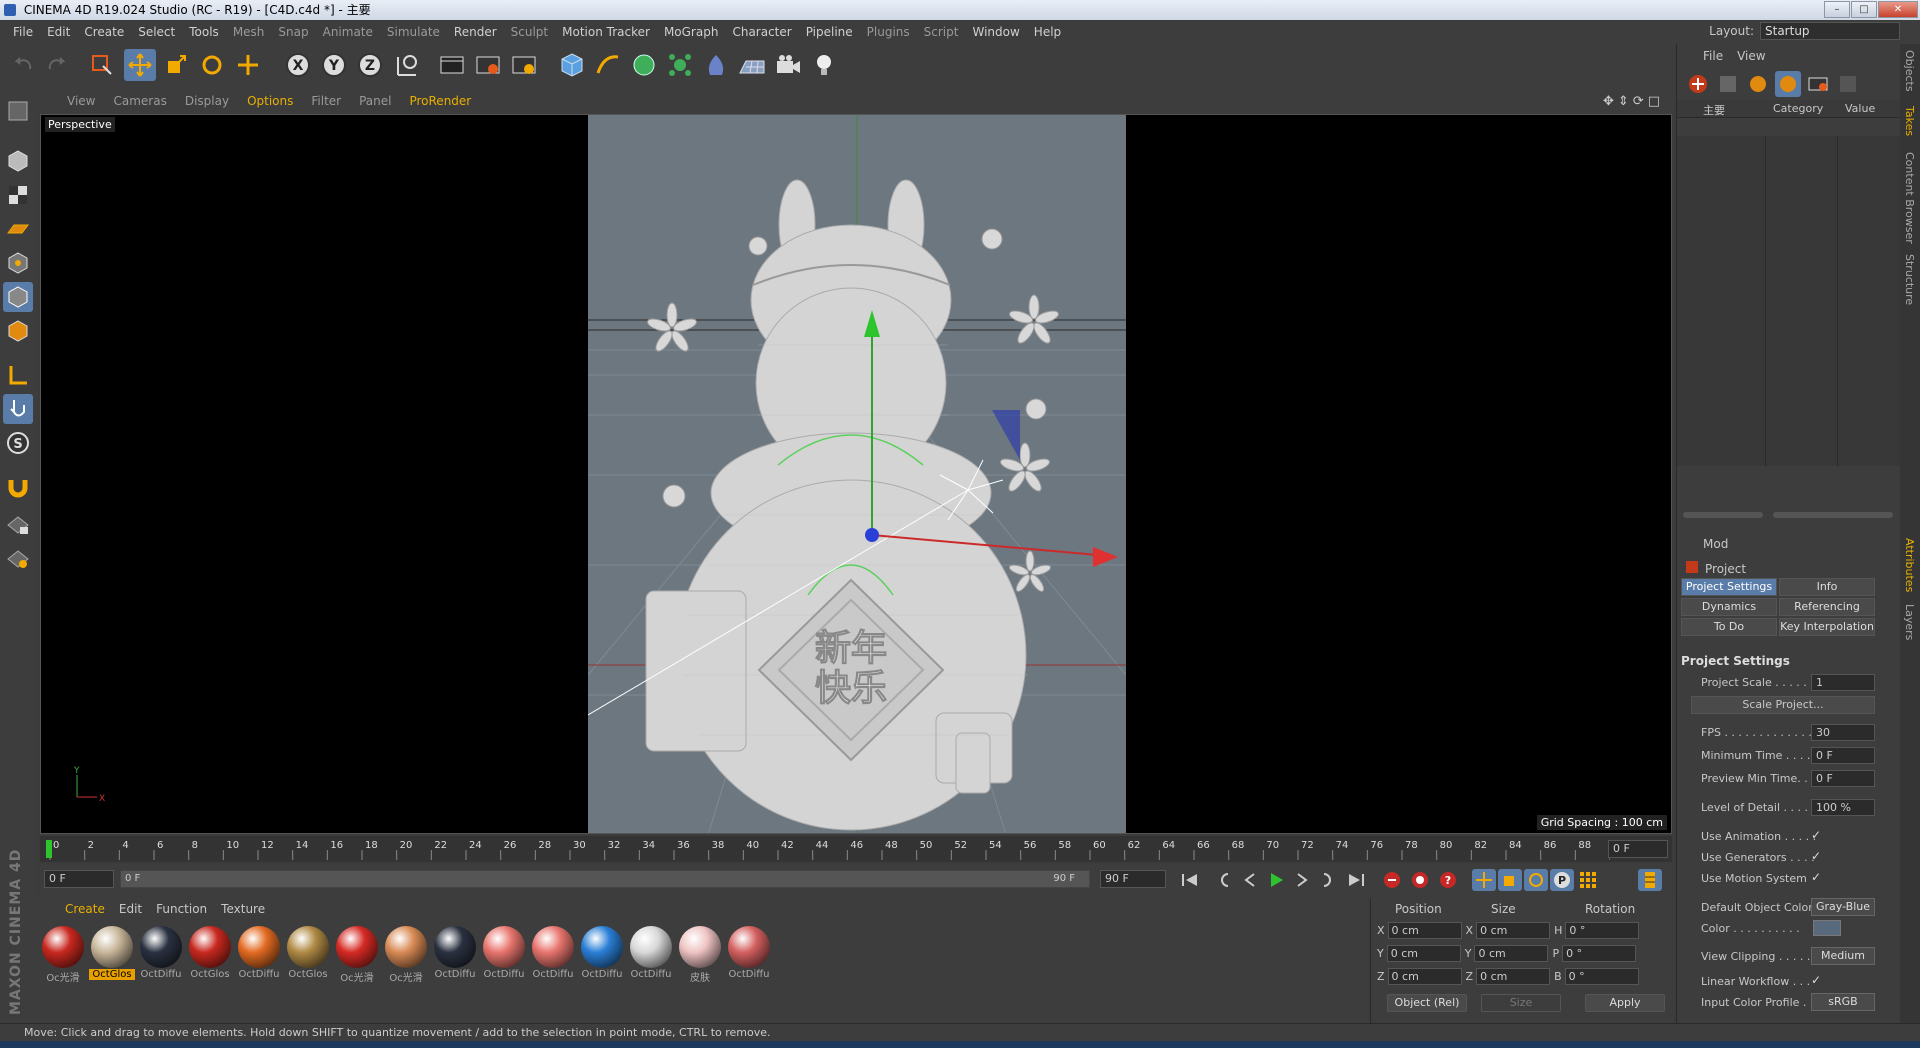  Describe the element at coordinates (1420, 880) in the screenshot. I see `autokey-icon` at that location.